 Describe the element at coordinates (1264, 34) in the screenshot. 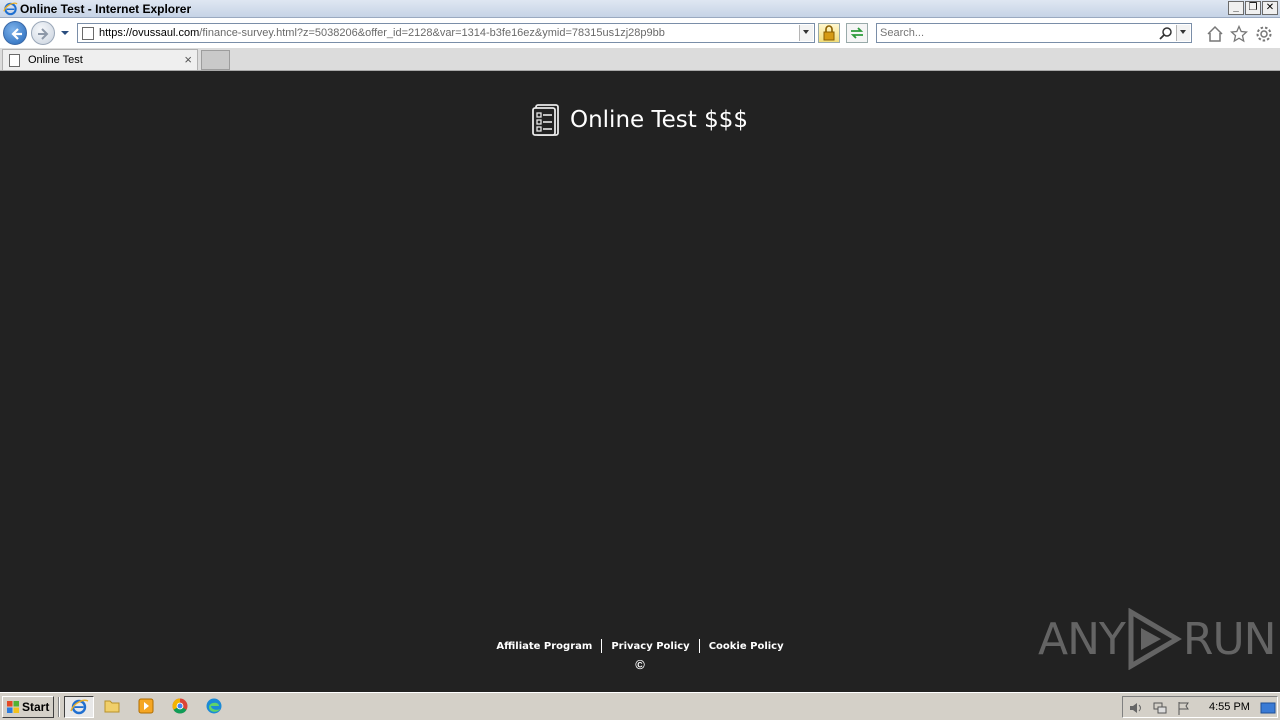

I see `gear-icon` at that location.